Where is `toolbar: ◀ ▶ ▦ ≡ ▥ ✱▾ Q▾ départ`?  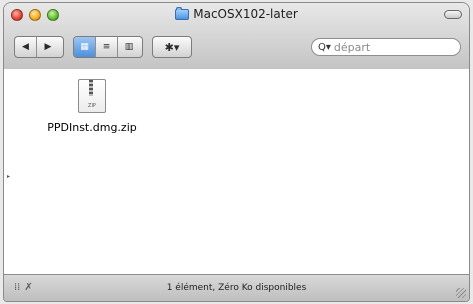
toolbar: ◀ ▶ ▦ ≡ ▥ ✱▾ Q▾ départ is located at coordinates (236, 49).